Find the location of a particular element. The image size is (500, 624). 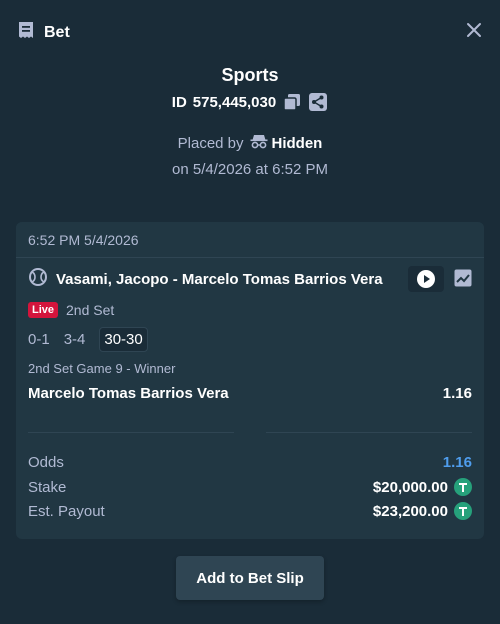

placed-date: on 5/4/2026 at 6:52 PM is located at coordinates (250, 169).